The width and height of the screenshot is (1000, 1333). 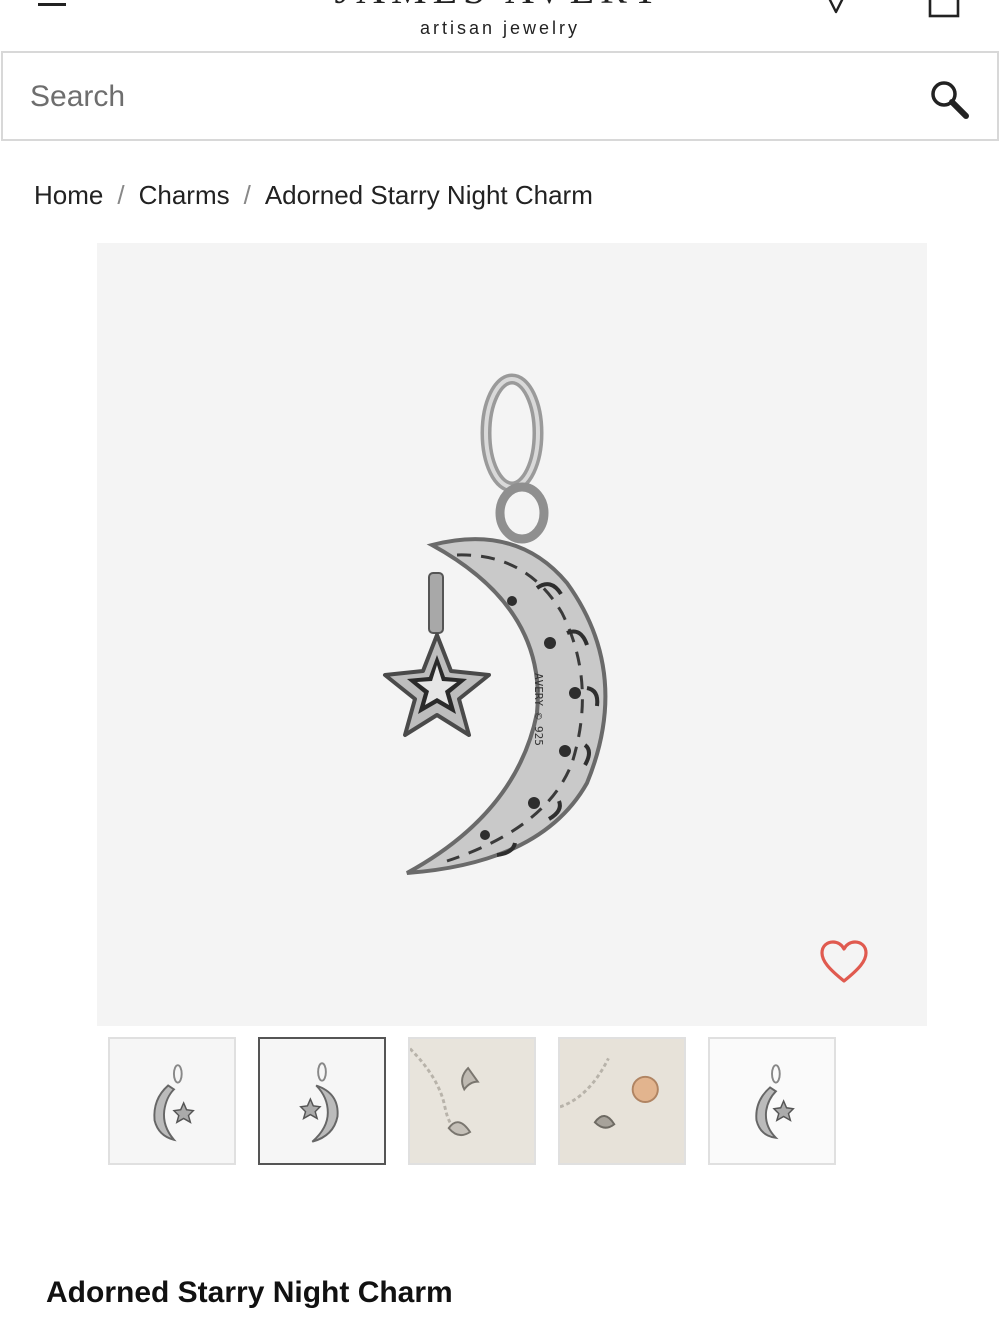 I want to click on thumb-front-view, so click(x=172, y=1101).